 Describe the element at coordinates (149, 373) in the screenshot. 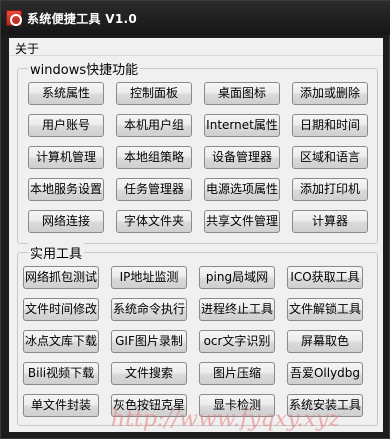

I see `file-search-button: 文件搜索` at that location.